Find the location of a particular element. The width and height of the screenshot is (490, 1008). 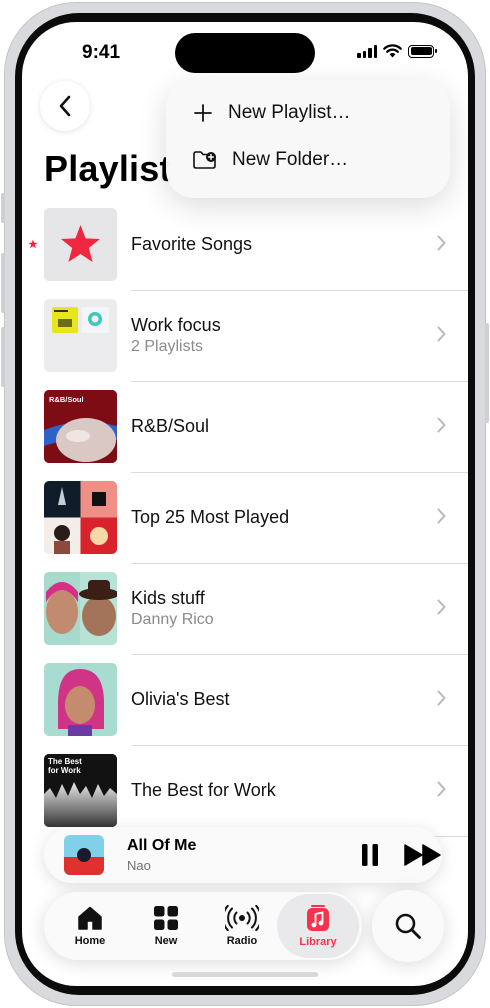

playlist-artwork-work-focus is located at coordinates (80, 335).